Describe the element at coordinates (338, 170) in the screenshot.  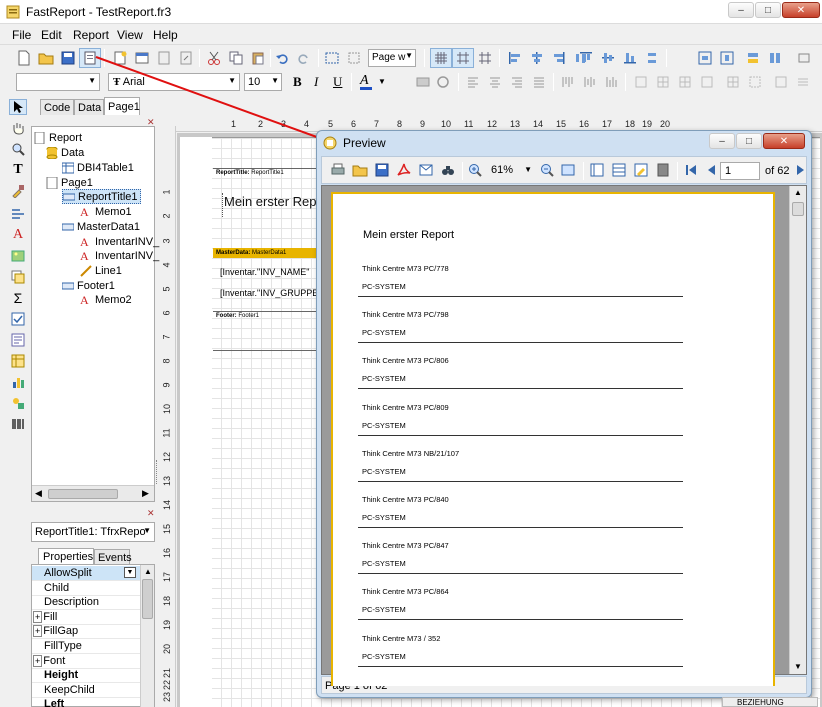
I see `print-icon` at that location.